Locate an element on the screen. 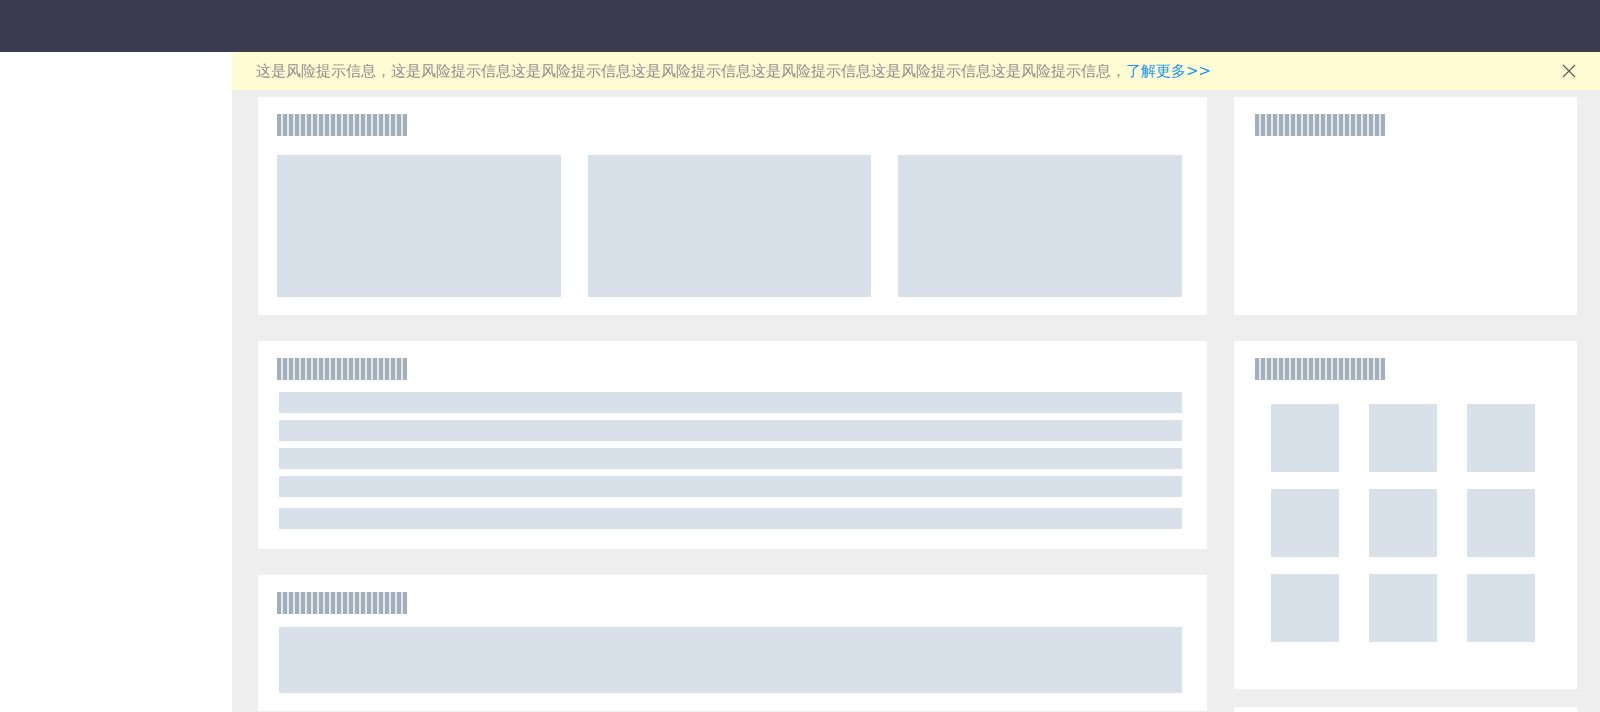 The width and height of the screenshot is (1600, 712). close-icon is located at coordinates (1569, 71).